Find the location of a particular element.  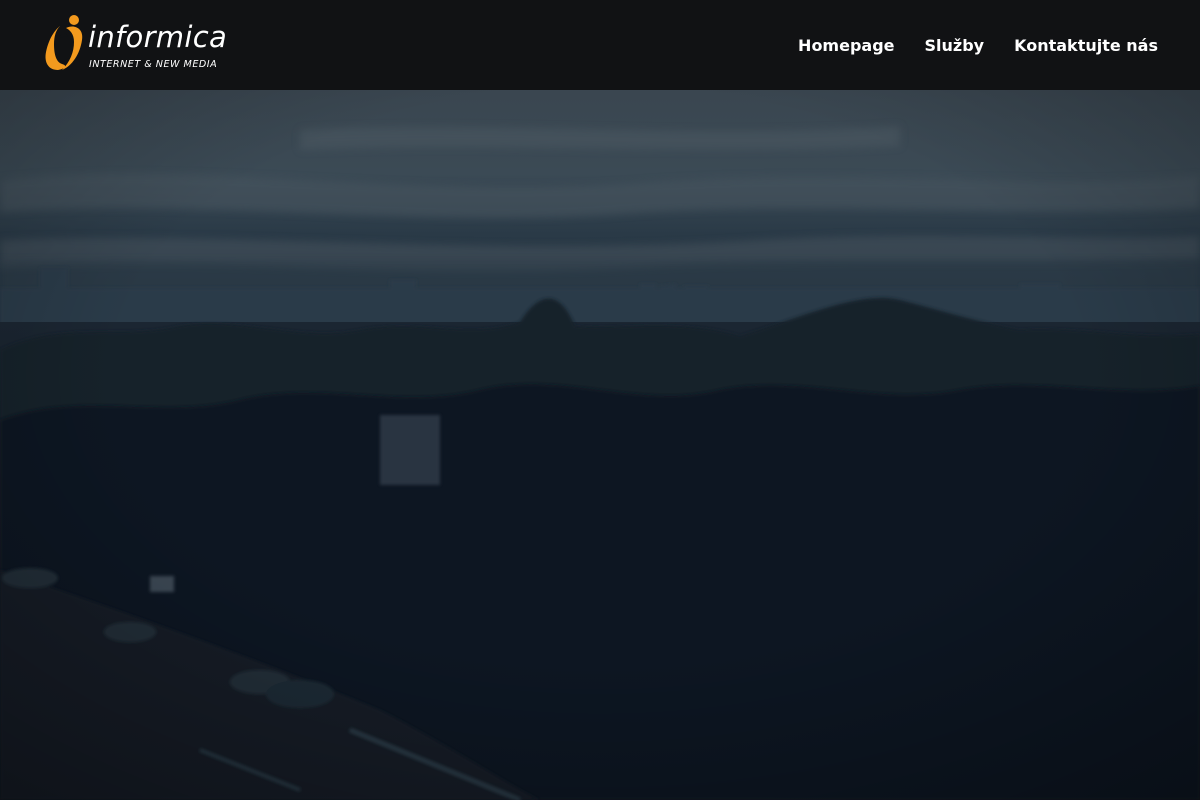

nav-item-homepage: Homepage is located at coordinates (846, 45).